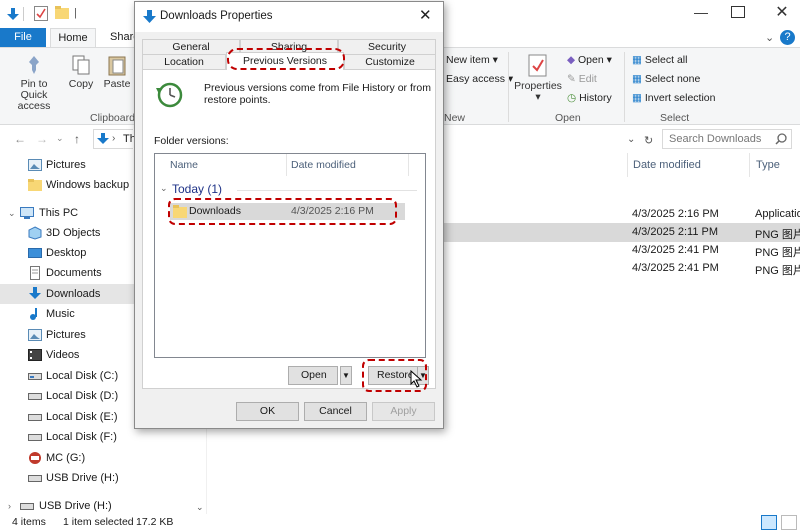 The width and height of the screenshot is (800, 532). What do you see at coordinates (768, 165) in the screenshot?
I see `column-type: Type` at bounding box center [768, 165].